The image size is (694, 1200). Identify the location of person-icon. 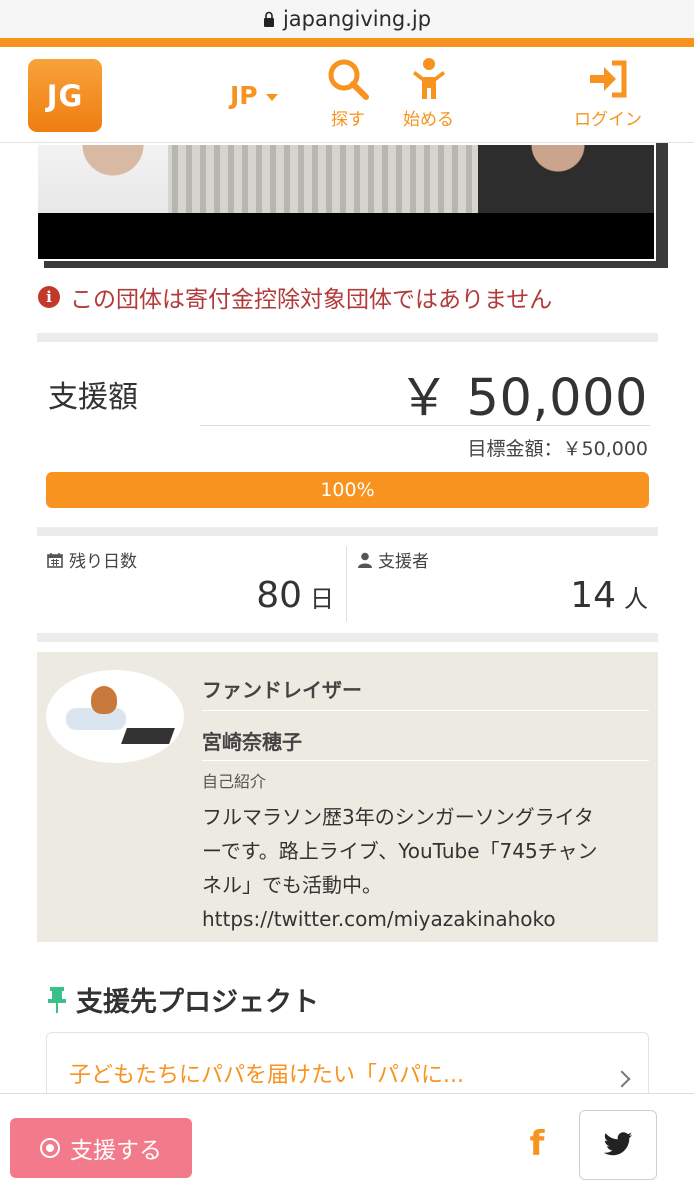
(428, 78).